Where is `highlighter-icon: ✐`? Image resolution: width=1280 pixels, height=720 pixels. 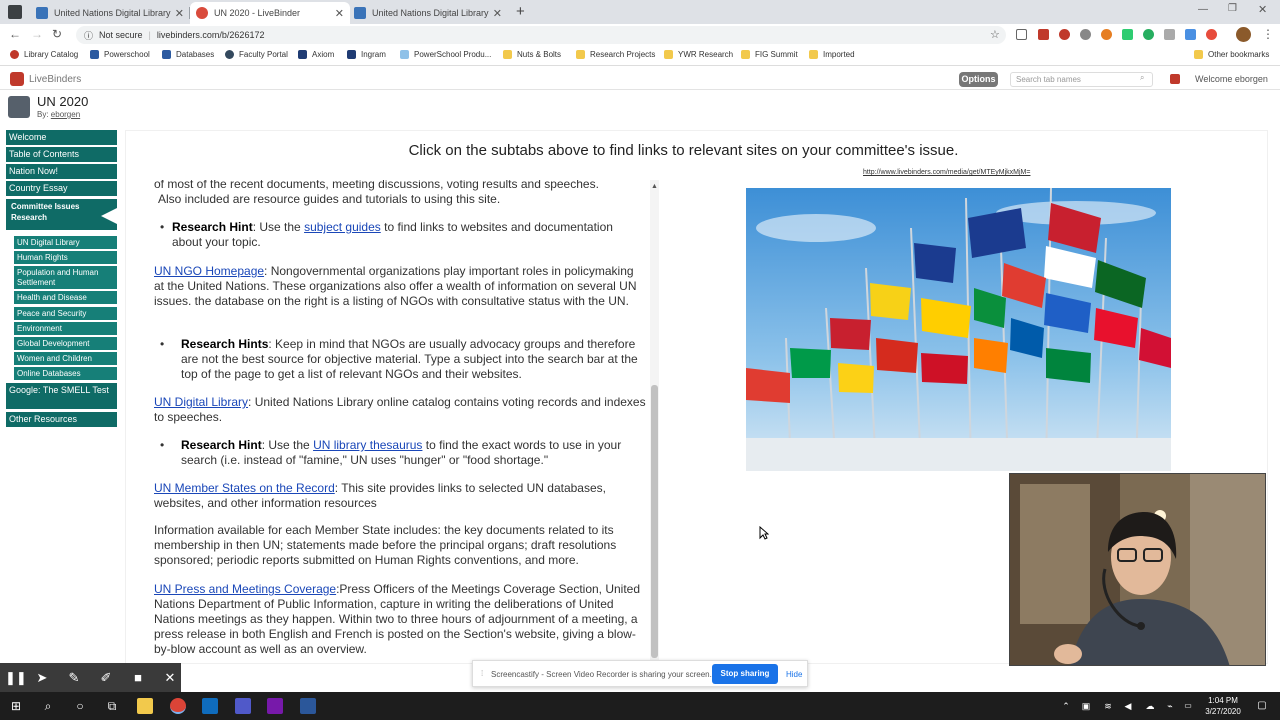
highlighter-icon: ✐ is located at coordinates (106, 678).